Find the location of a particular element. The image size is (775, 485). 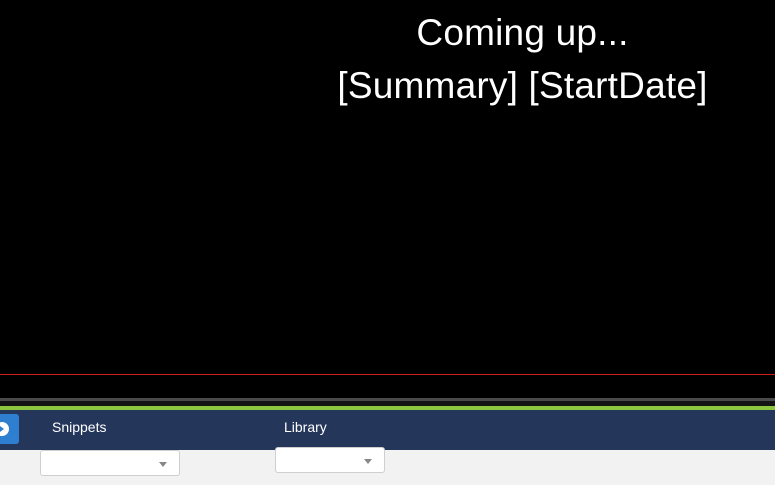

panel-toggle-button is located at coordinates (9, 429).